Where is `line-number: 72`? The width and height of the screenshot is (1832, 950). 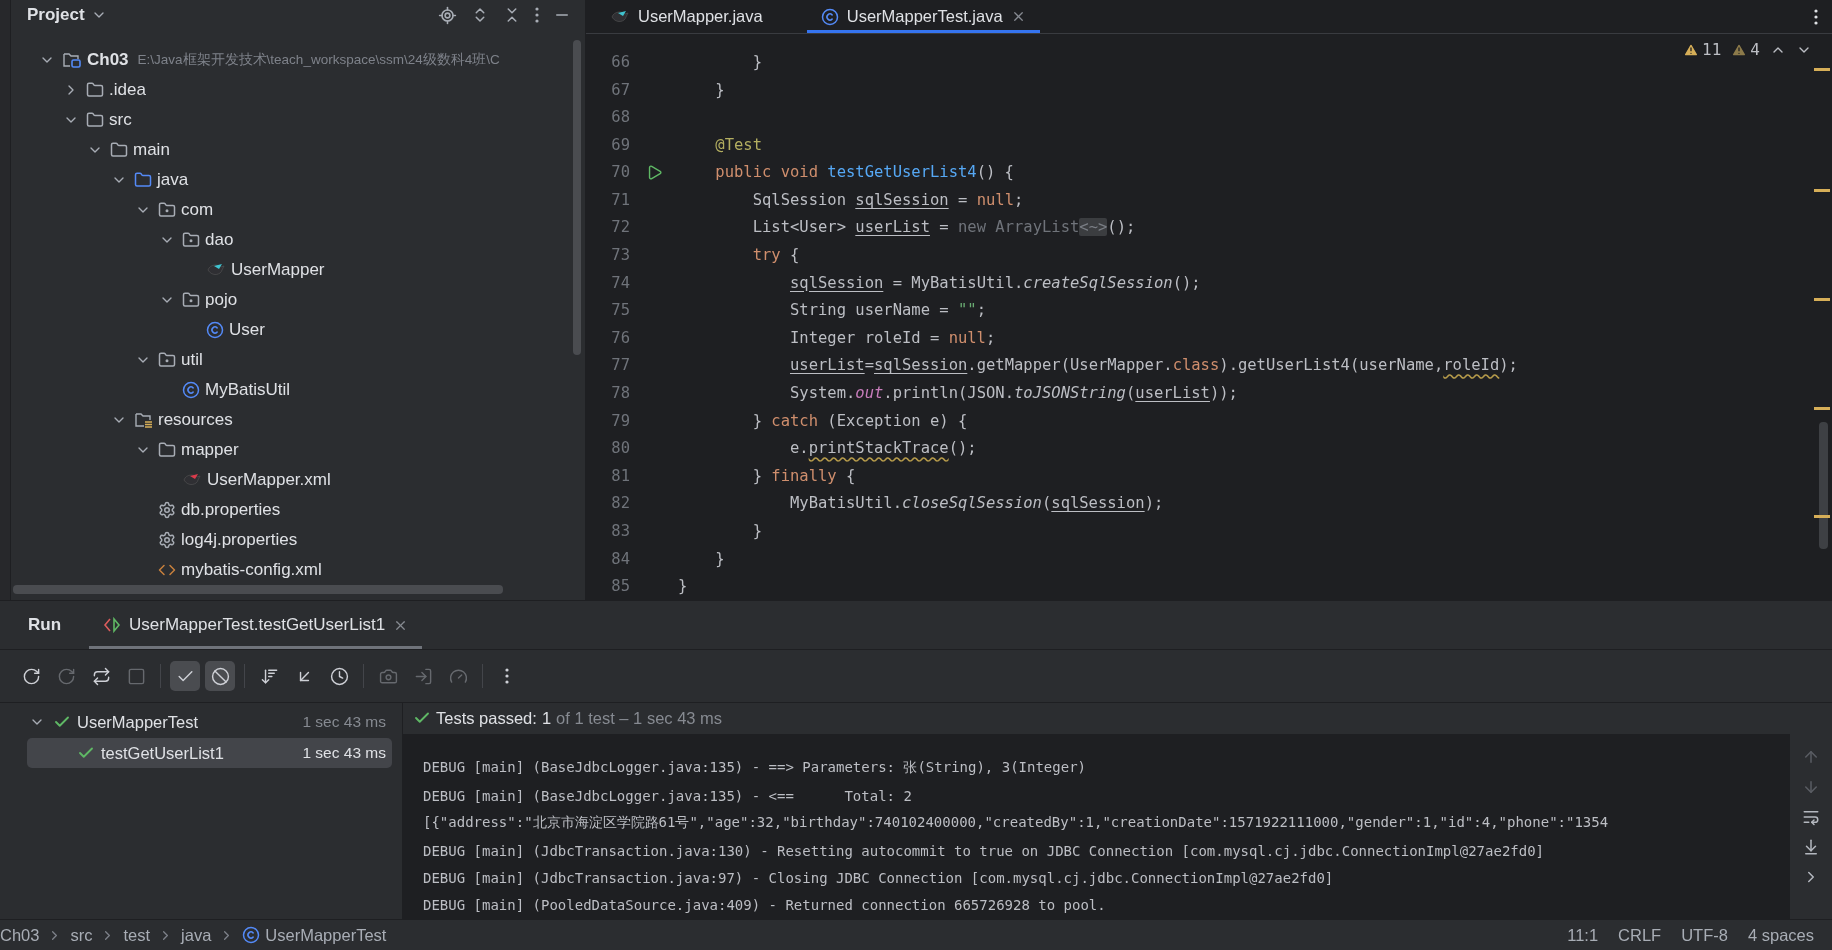 line-number: 72 is located at coordinates (620, 227).